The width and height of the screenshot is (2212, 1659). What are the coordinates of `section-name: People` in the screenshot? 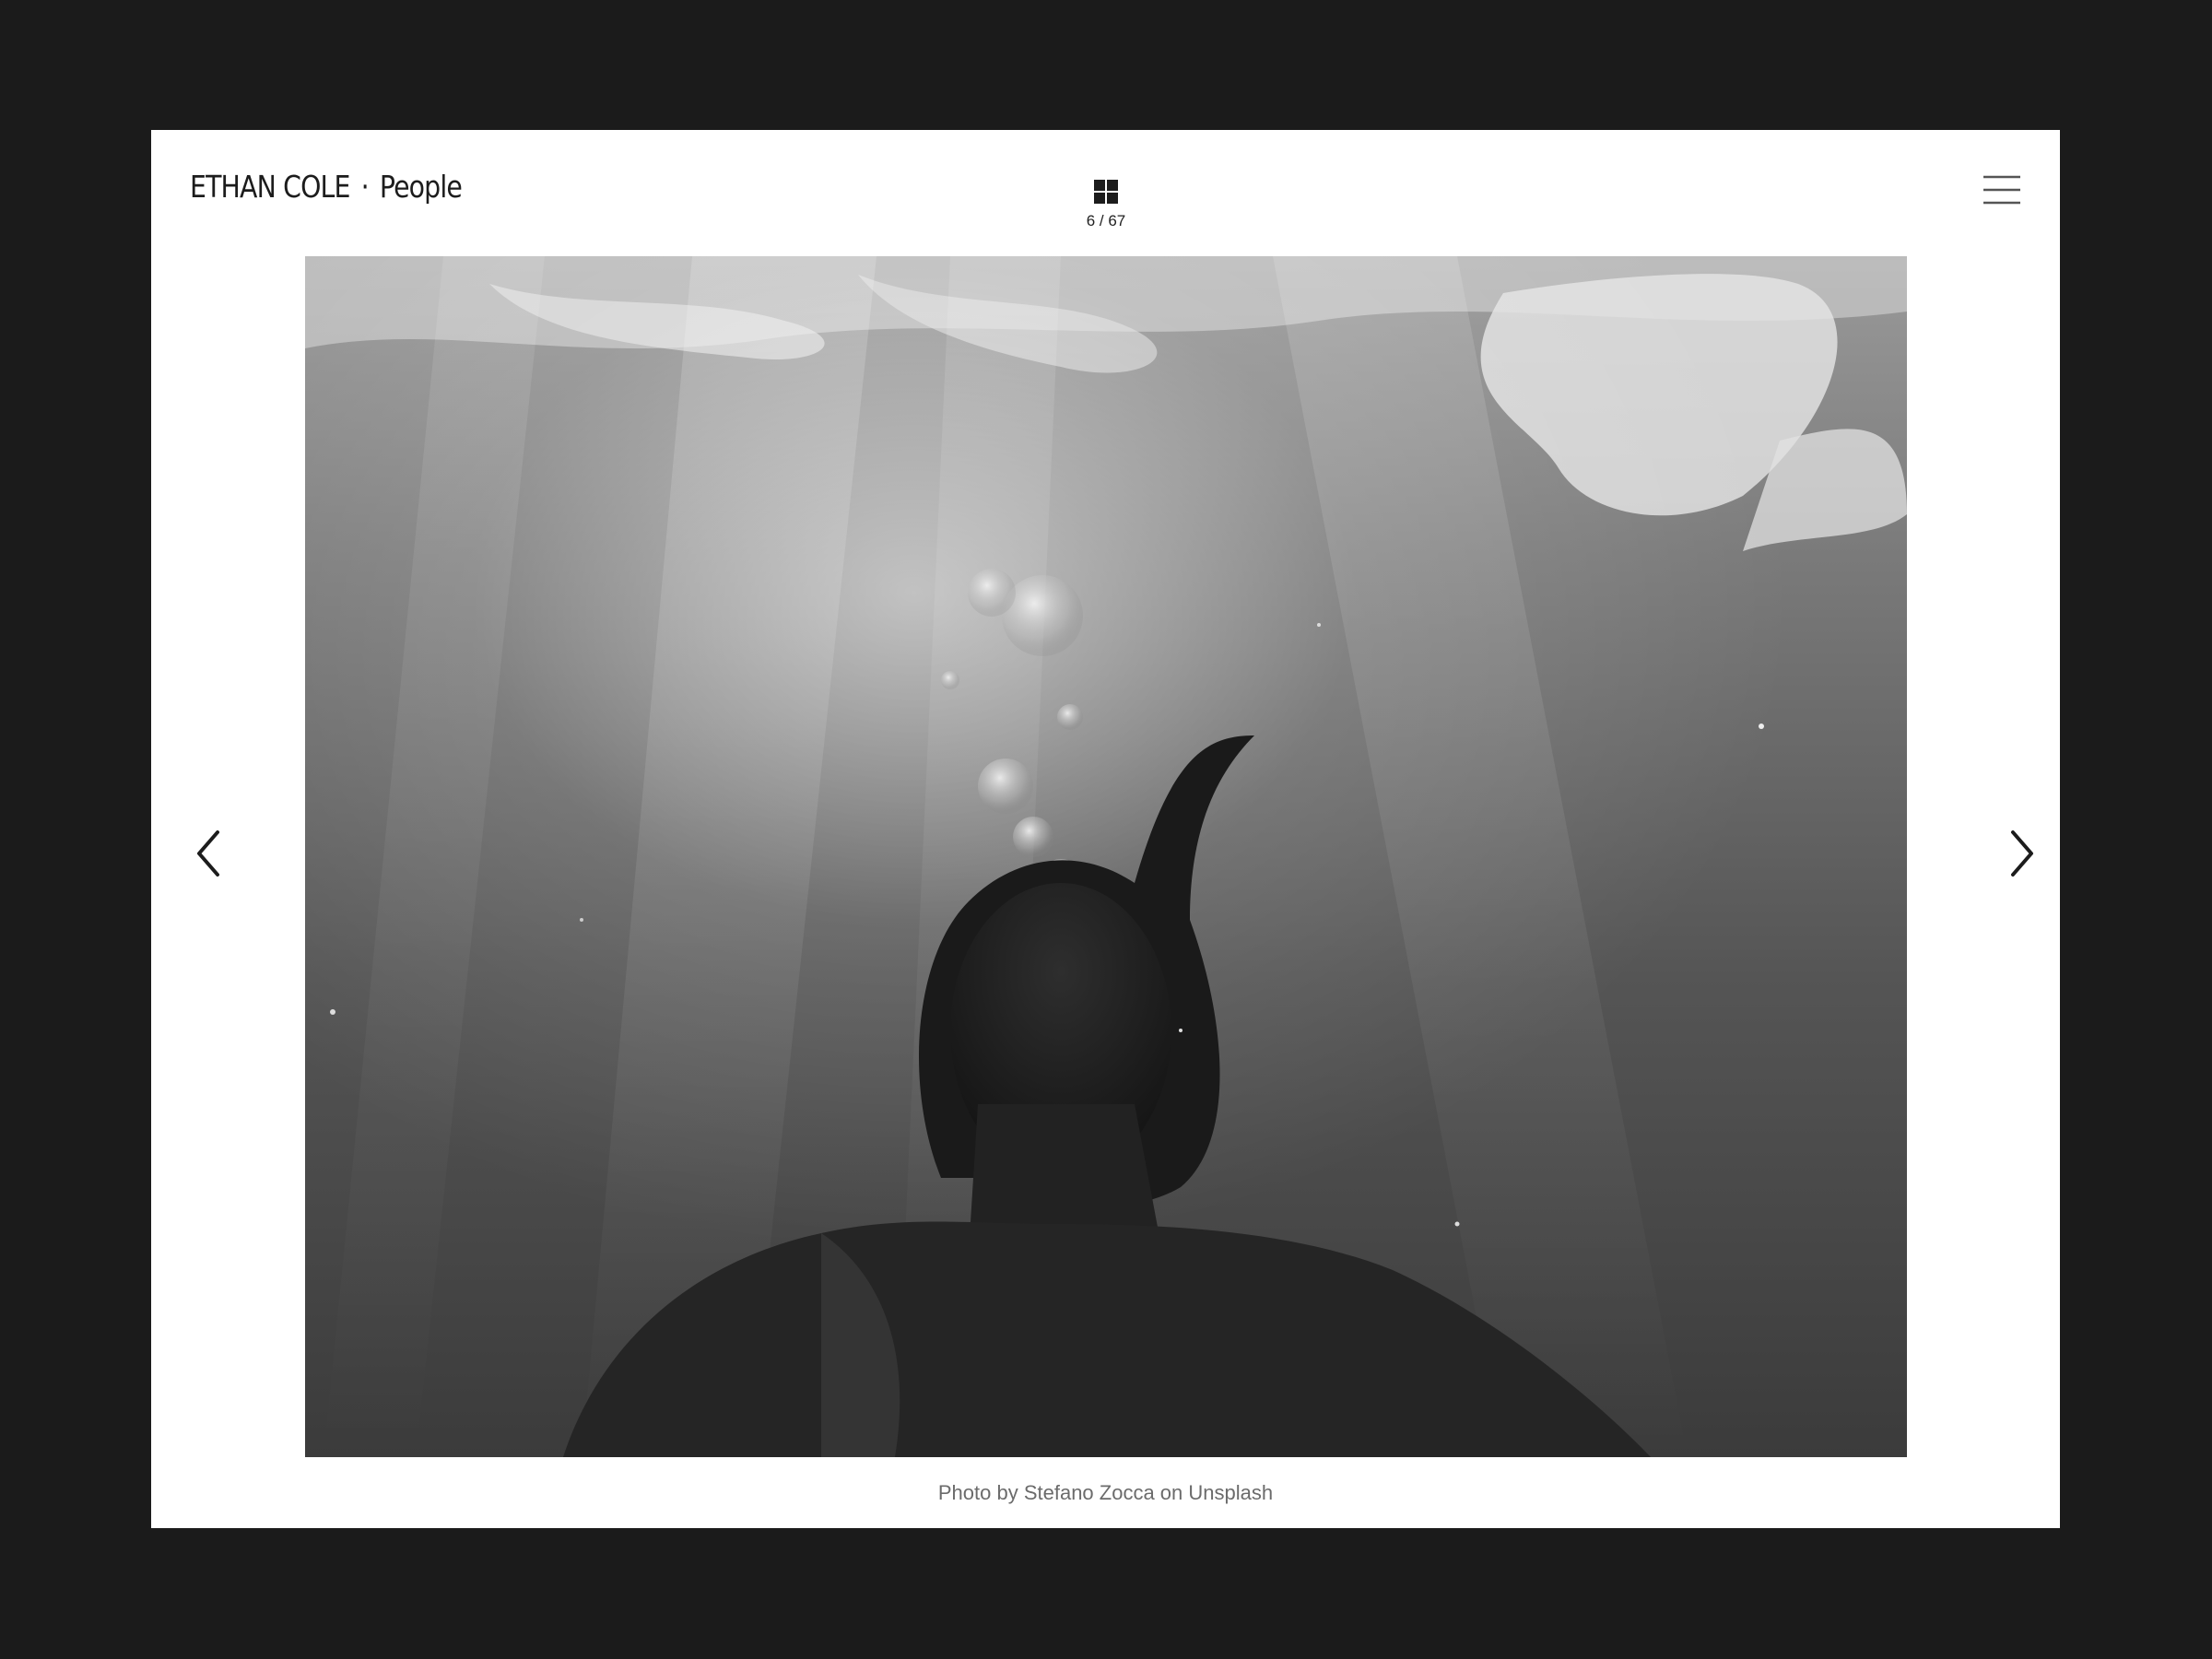 It's located at (421, 187).